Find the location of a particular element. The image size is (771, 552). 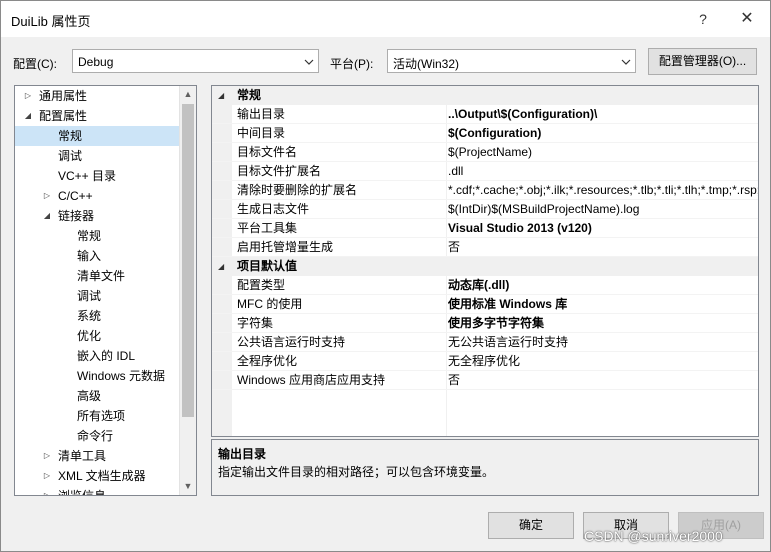

tree-item: VC++ 目录 is located at coordinates (98, 176).